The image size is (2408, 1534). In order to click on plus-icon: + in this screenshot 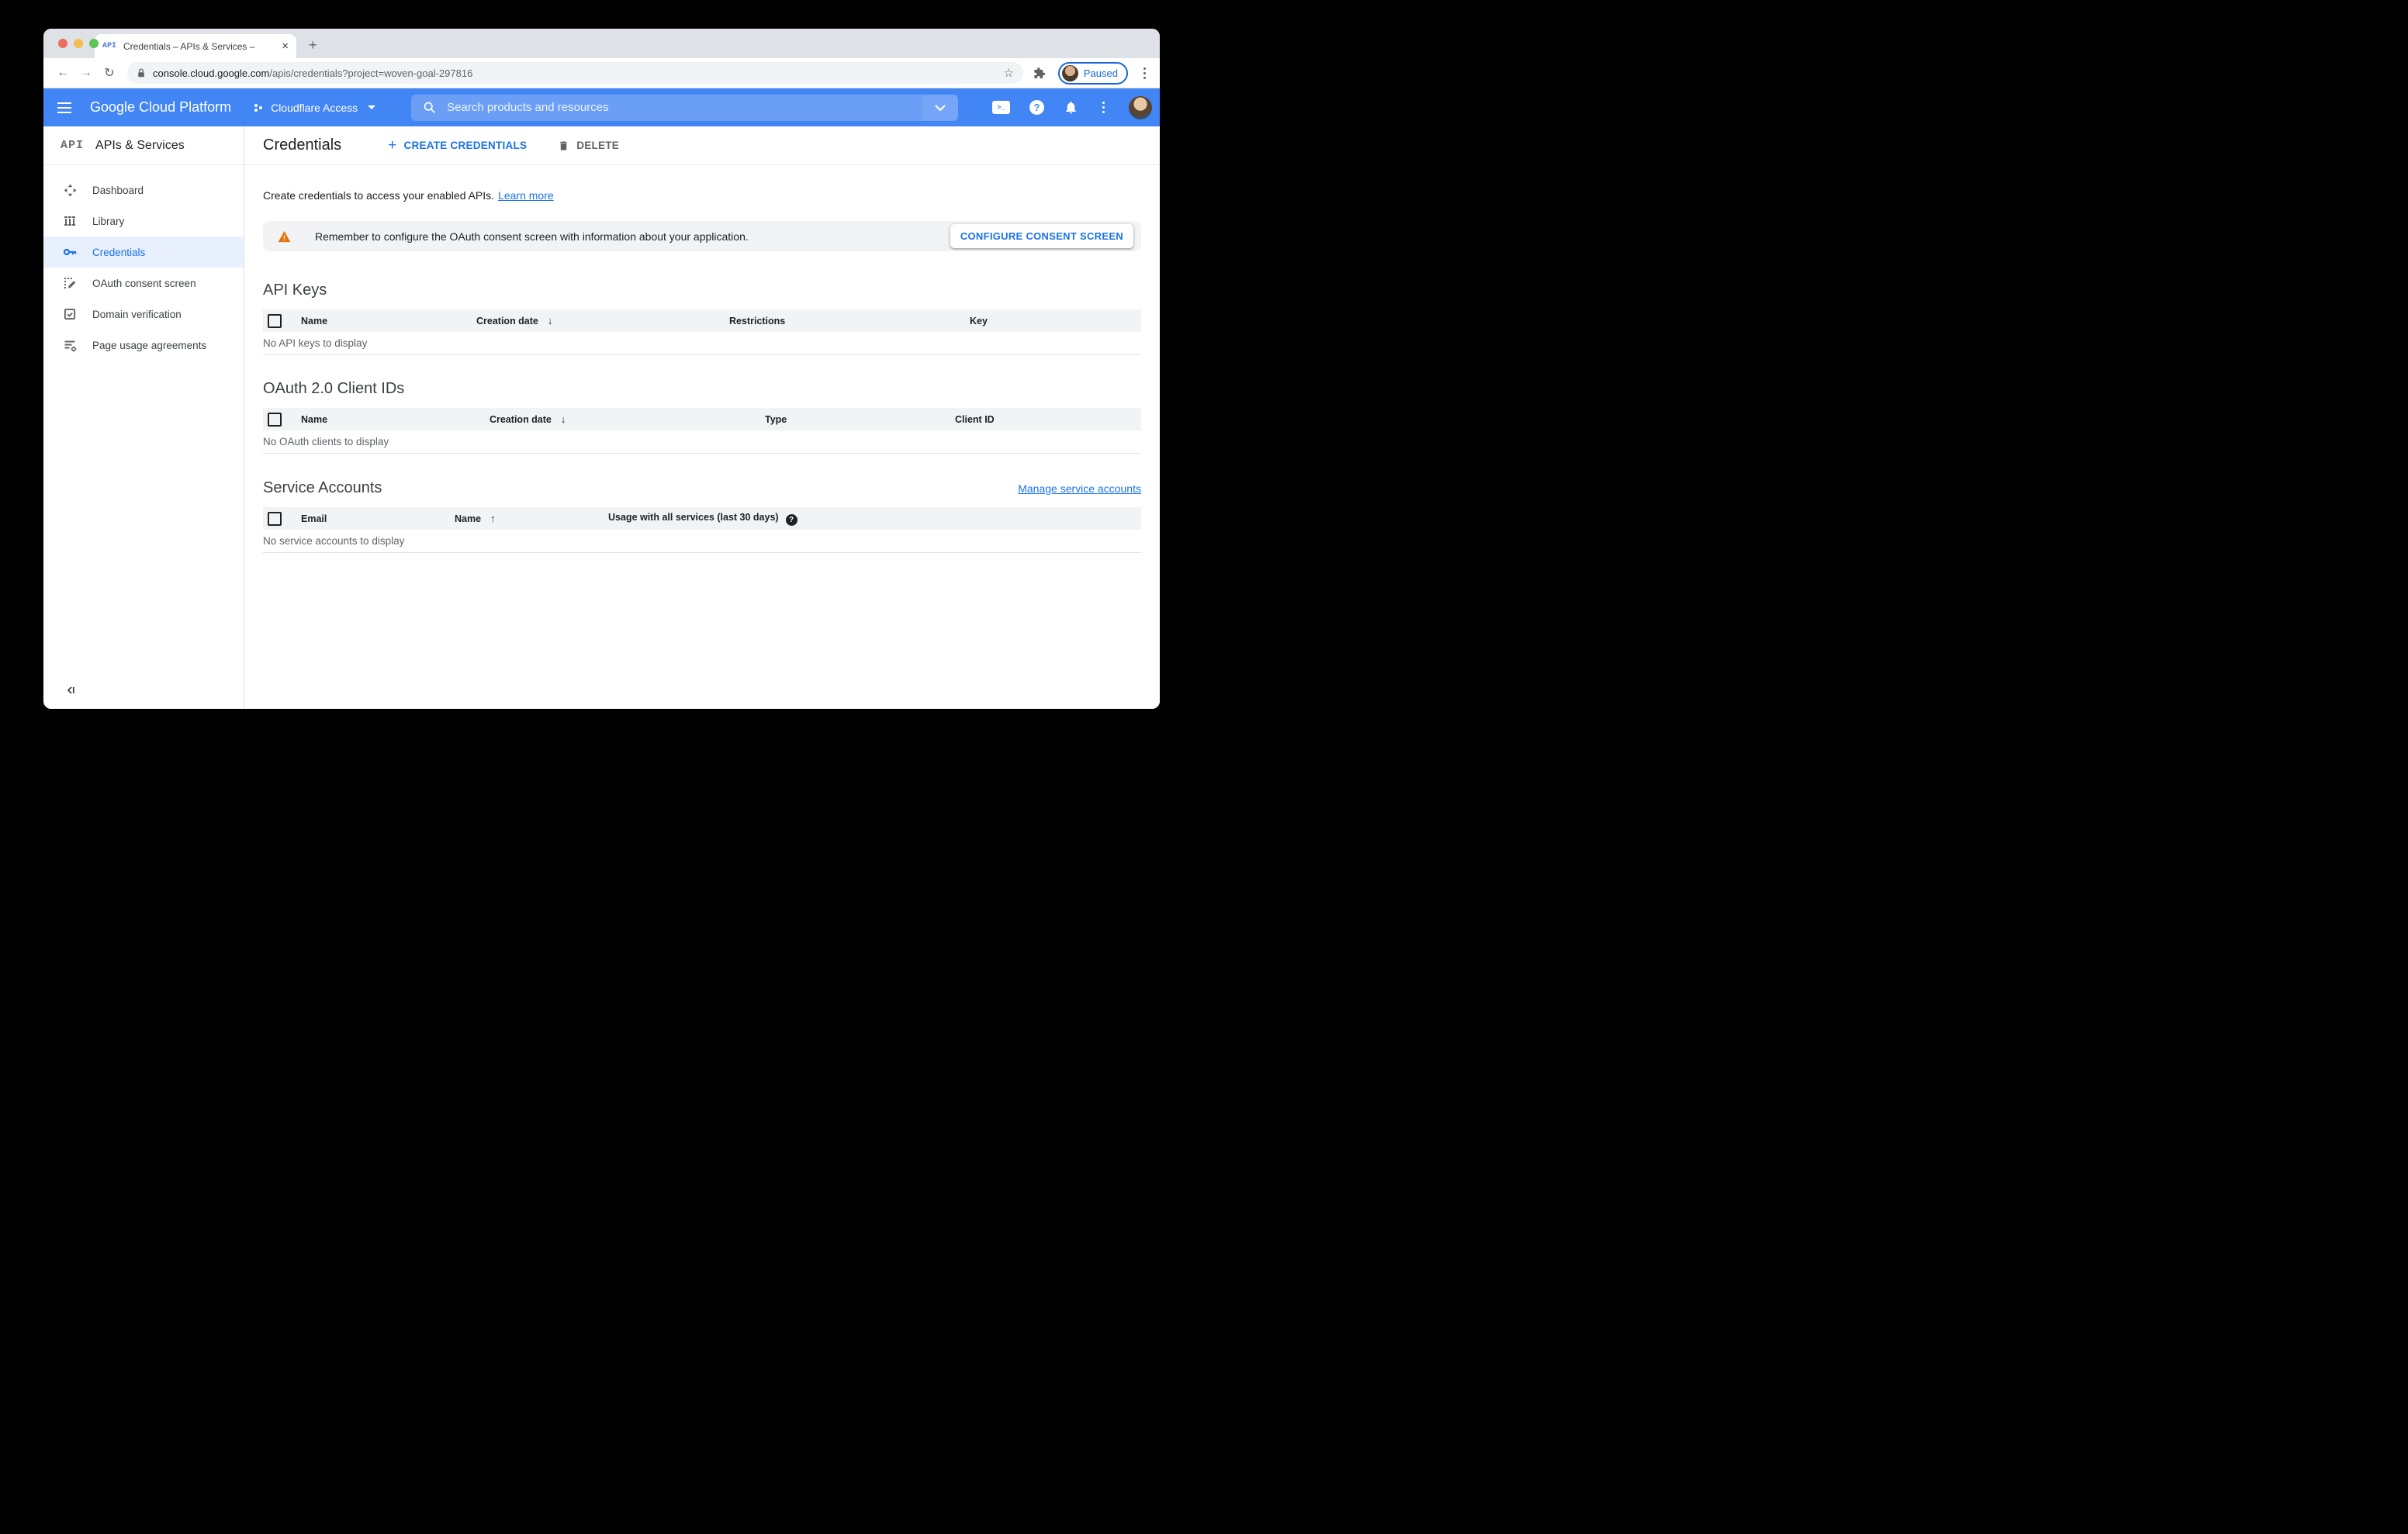, I will do `click(392, 145)`.